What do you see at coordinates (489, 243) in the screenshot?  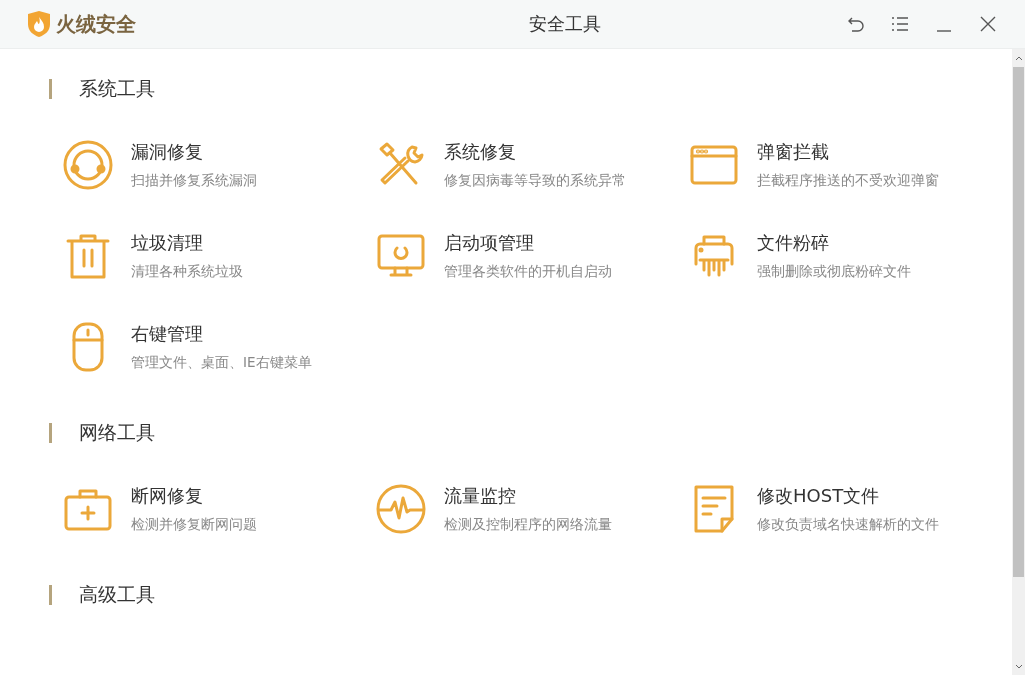 I see `tool-title: 启动项管理` at bounding box center [489, 243].